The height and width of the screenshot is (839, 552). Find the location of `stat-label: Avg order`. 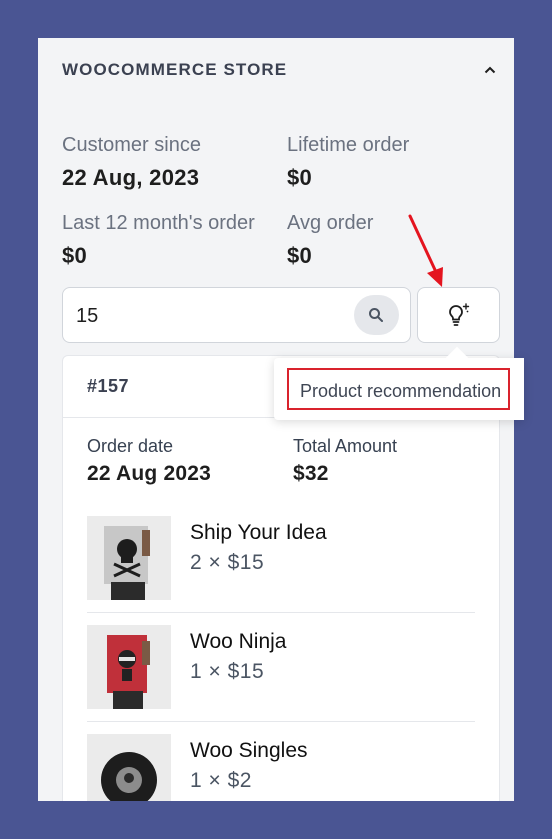

stat-label: Avg order is located at coordinates (330, 223).